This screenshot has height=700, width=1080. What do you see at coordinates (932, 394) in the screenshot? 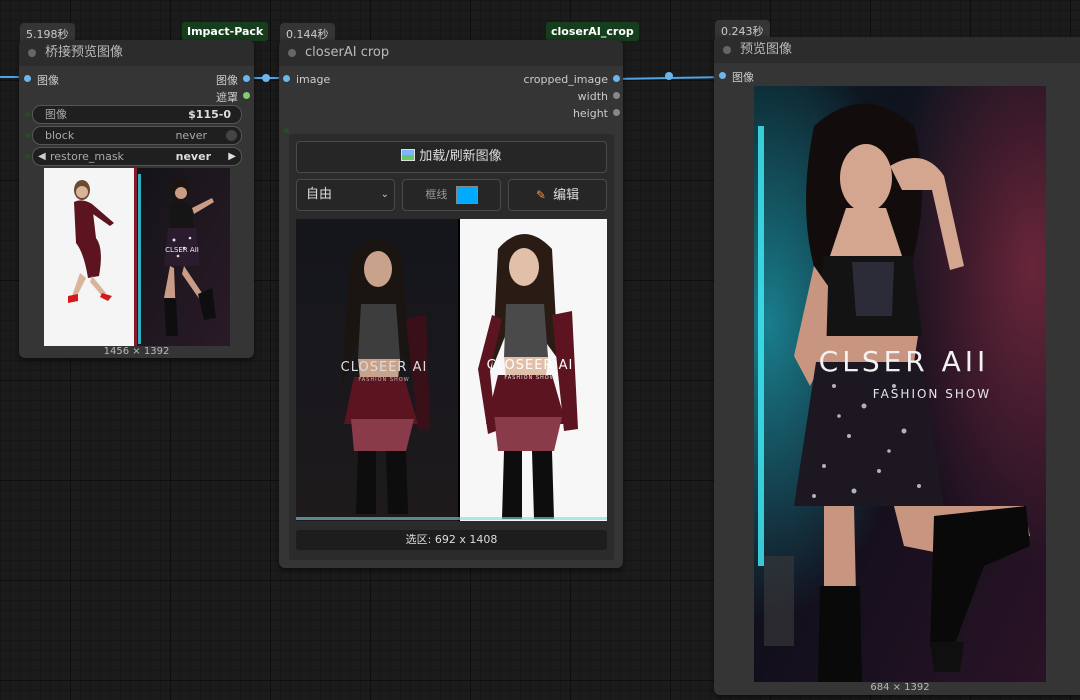
I see `overlay-sub-text: FASHION SHOW` at bounding box center [932, 394].